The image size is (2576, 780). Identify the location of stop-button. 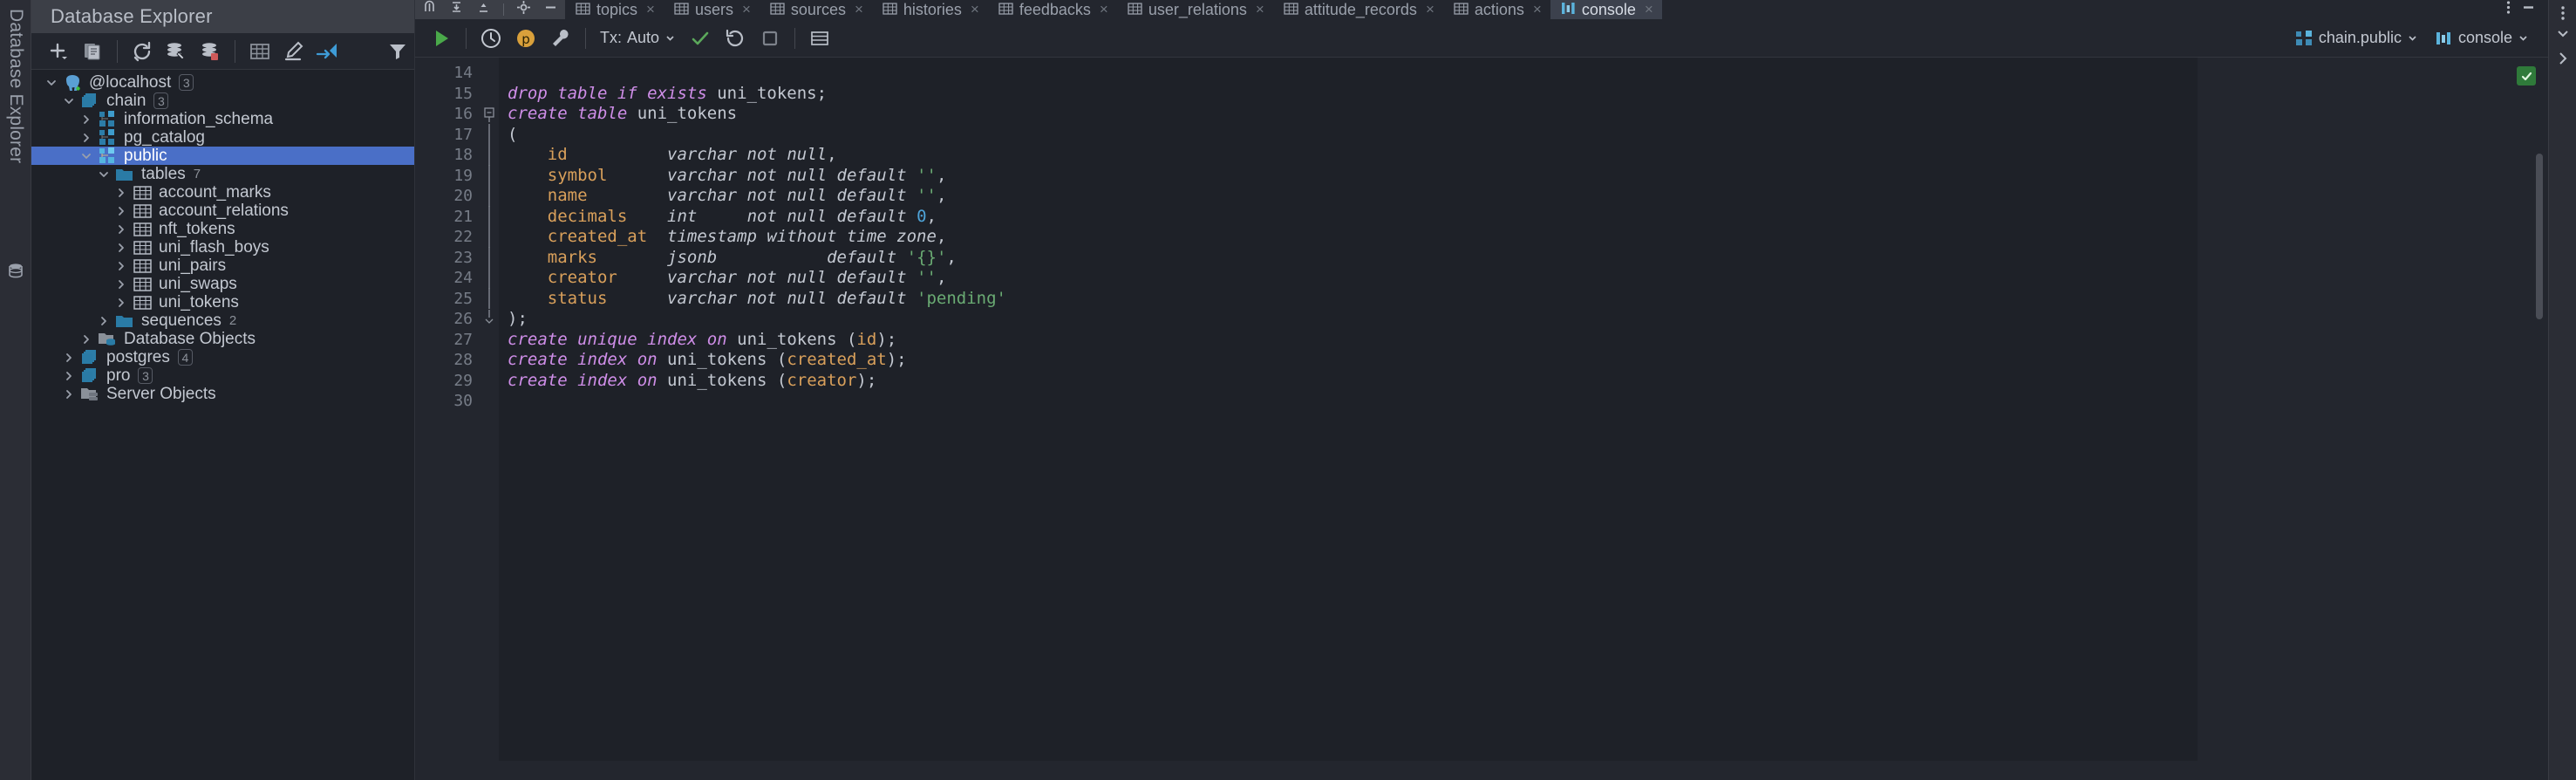
(770, 38).